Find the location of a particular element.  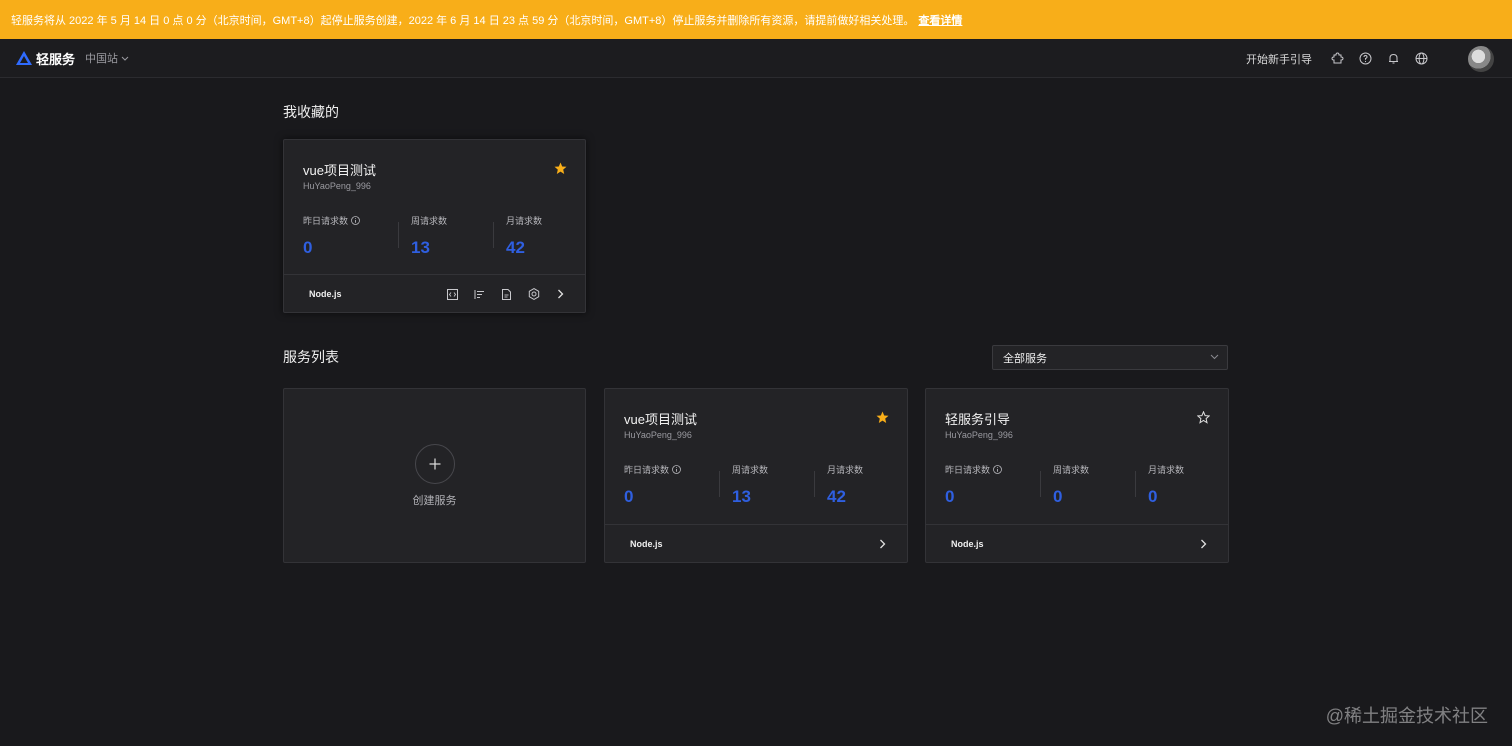

request-stats: 昨日请求数 0 周请求数 0 月请求数 0 is located at coordinates (1087, 485).